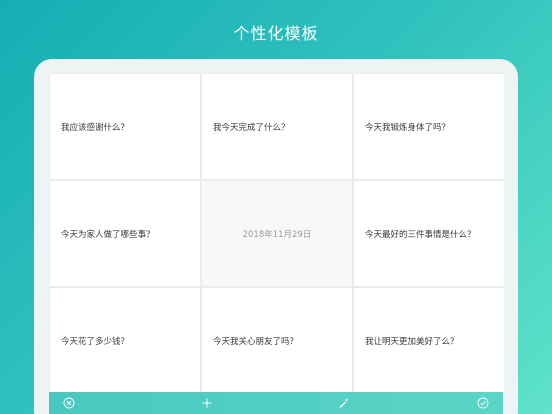  Describe the element at coordinates (276, 33) in the screenshot. I see `page-title: 个性化模板` at that location.